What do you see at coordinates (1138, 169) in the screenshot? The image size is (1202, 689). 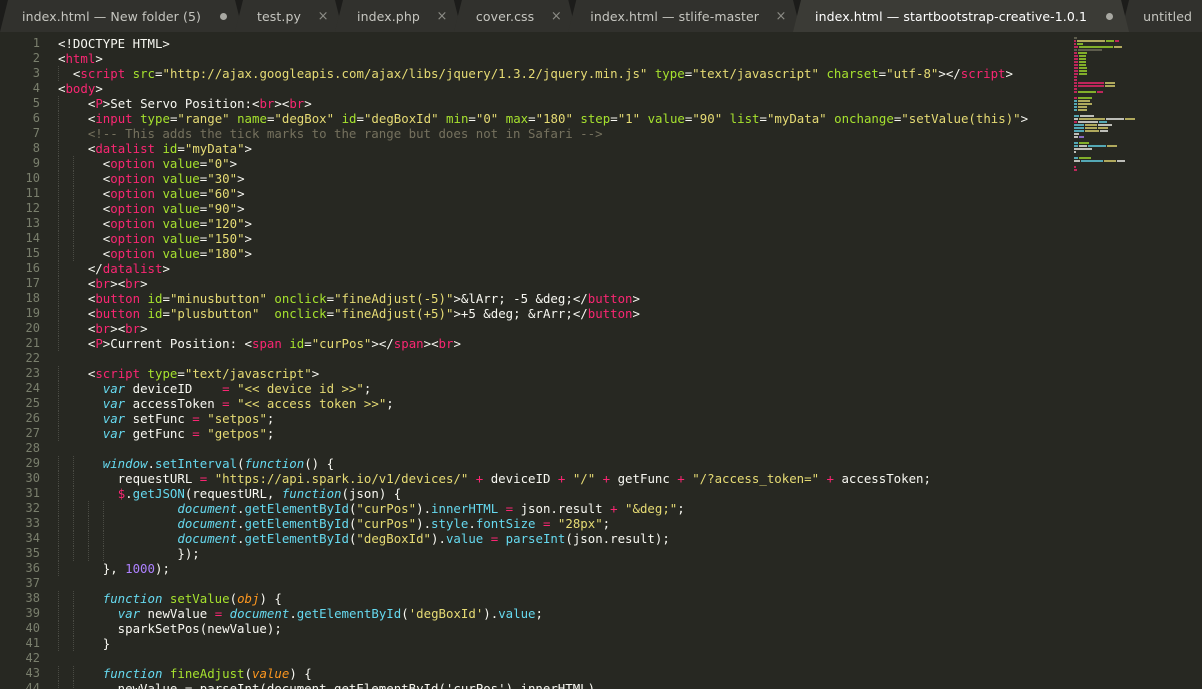 I see `minimap-line` at bounding box center [1138, 169].